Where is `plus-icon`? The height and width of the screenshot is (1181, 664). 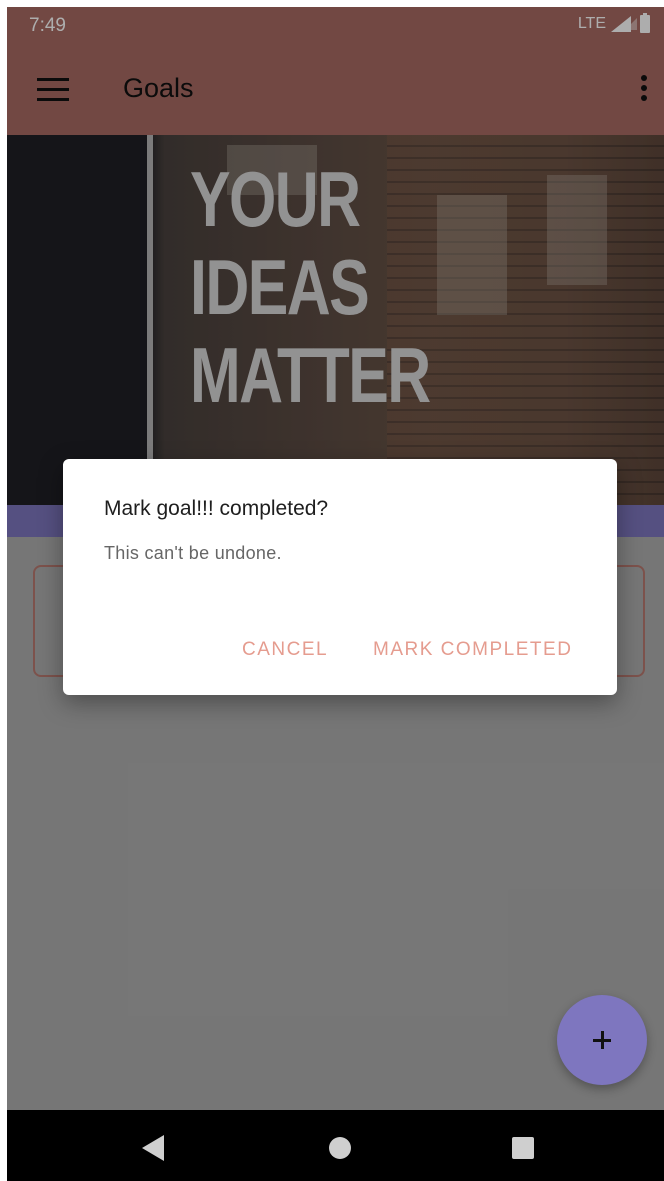
plus-icon is located at coordinates (602, 1040).